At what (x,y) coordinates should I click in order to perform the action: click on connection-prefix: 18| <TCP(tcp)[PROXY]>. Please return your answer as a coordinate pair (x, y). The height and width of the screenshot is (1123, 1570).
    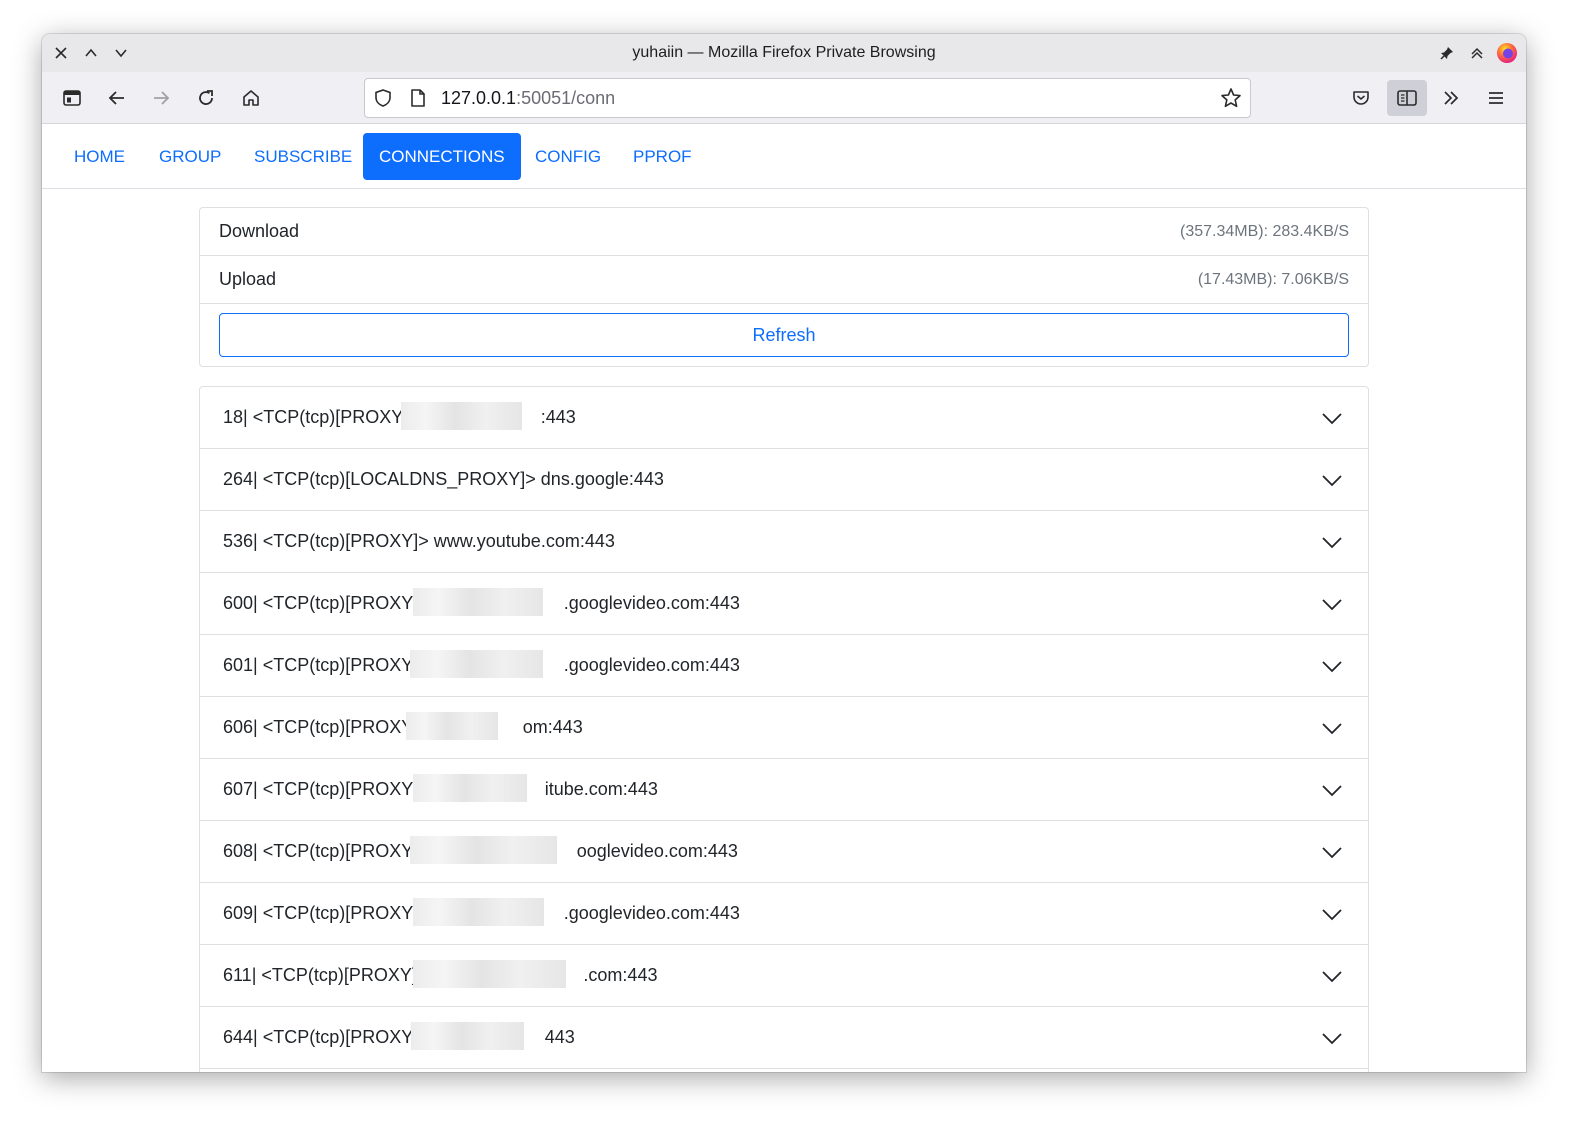
    Looking at the image, I should click on (321, 417).